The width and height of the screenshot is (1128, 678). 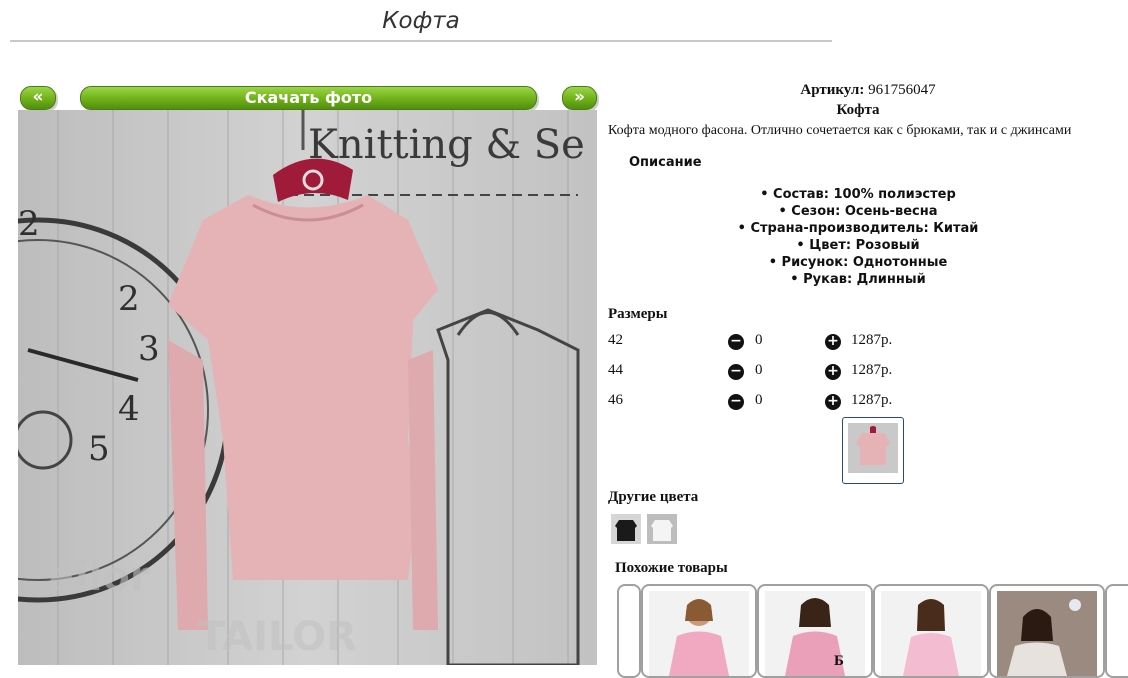 I want to click on article-line: Артикул: 961756047, so click(x=868, y=90).